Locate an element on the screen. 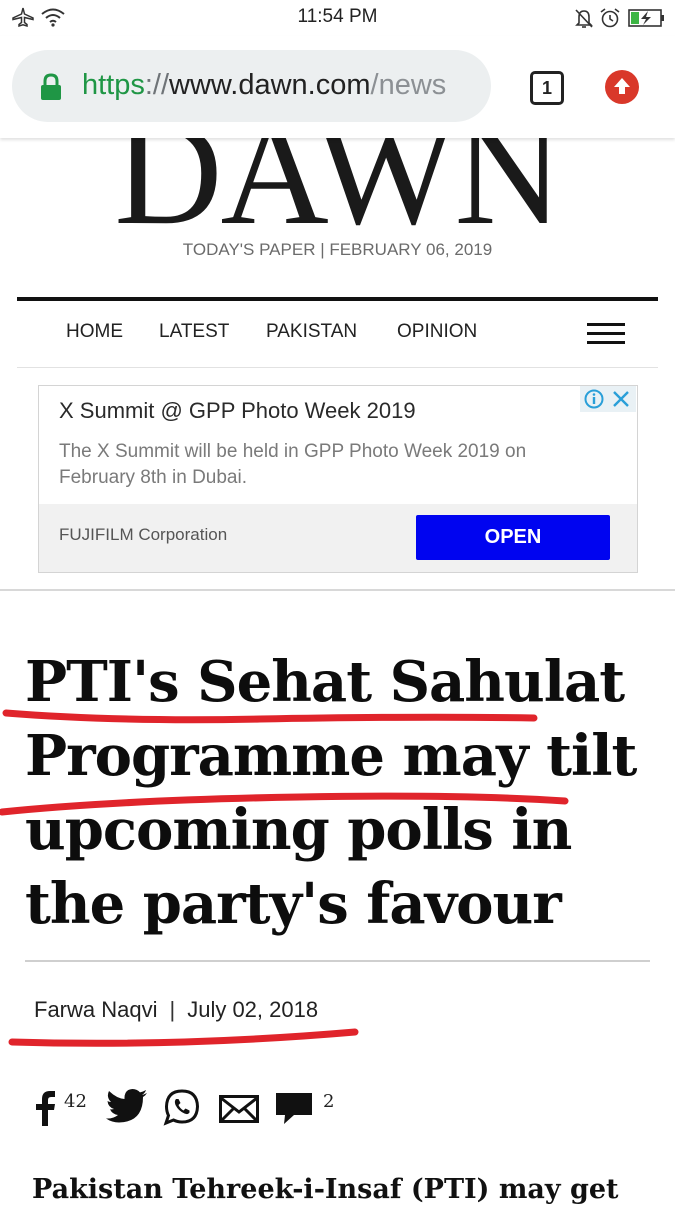 This screenshot has width=675, height=1210. comment-count: 2 is located at coordinates (329, 1101).